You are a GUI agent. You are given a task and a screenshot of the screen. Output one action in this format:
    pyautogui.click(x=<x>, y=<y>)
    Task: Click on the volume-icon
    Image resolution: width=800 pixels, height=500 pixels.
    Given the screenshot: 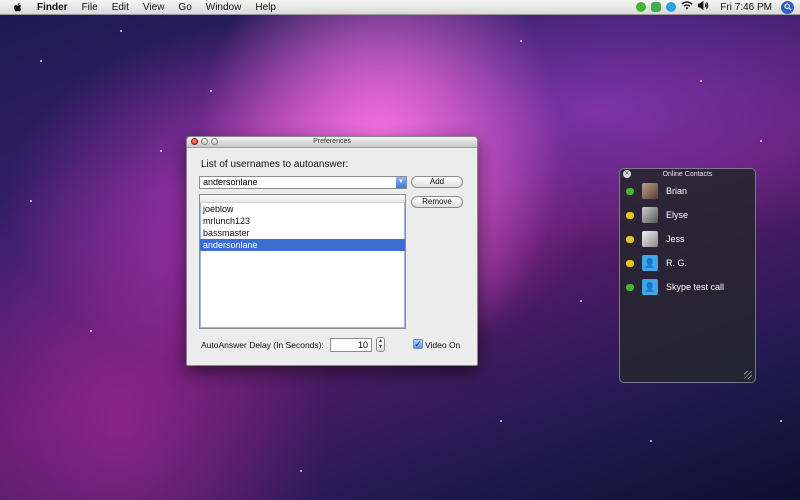 What is the action you would take?
    pyautogui.click(x=703, y=6)
    